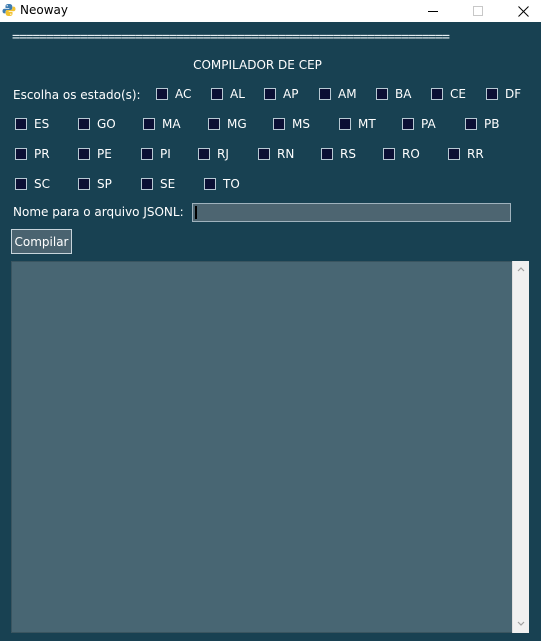 The width and height of the screenshot is (541, 641). What do you see at coordinates (77, 95) in the screenshot?
I see `states-label: Escolha os estado(s):` at bounding box center [77, 95].